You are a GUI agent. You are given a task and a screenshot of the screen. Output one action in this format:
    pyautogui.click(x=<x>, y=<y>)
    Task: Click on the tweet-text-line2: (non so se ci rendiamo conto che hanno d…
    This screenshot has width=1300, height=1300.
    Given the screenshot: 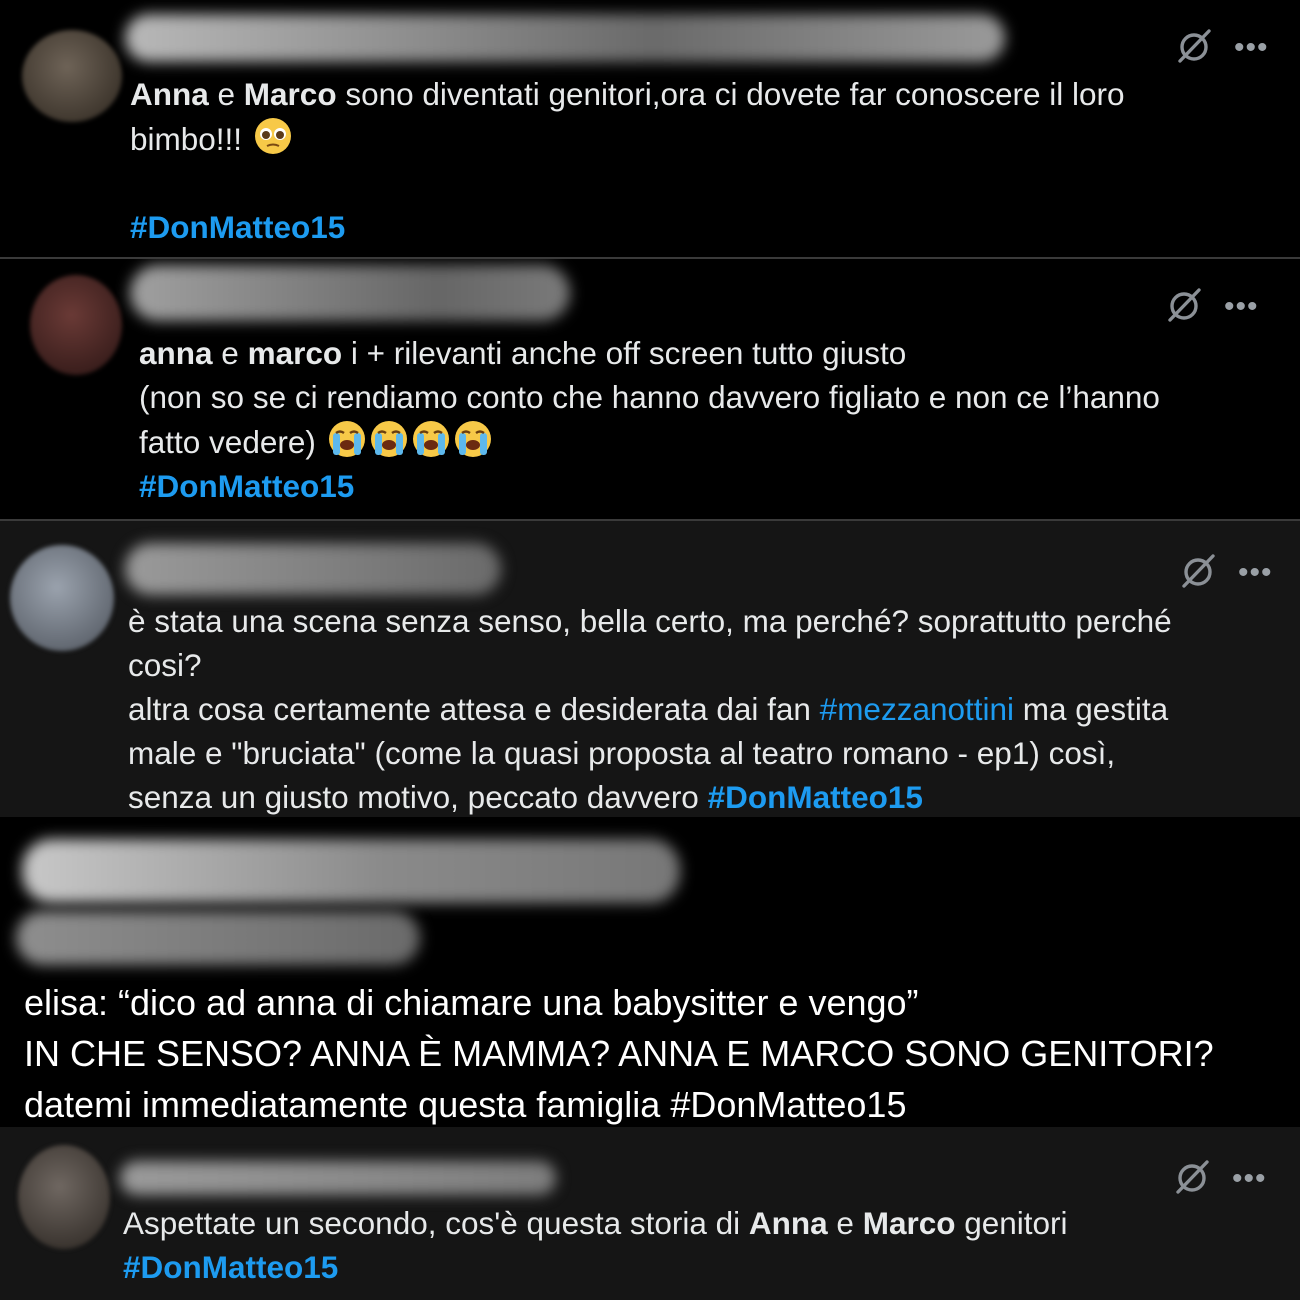 What is the action you would take?
    pyautogui.click(x=649, y=397)
    